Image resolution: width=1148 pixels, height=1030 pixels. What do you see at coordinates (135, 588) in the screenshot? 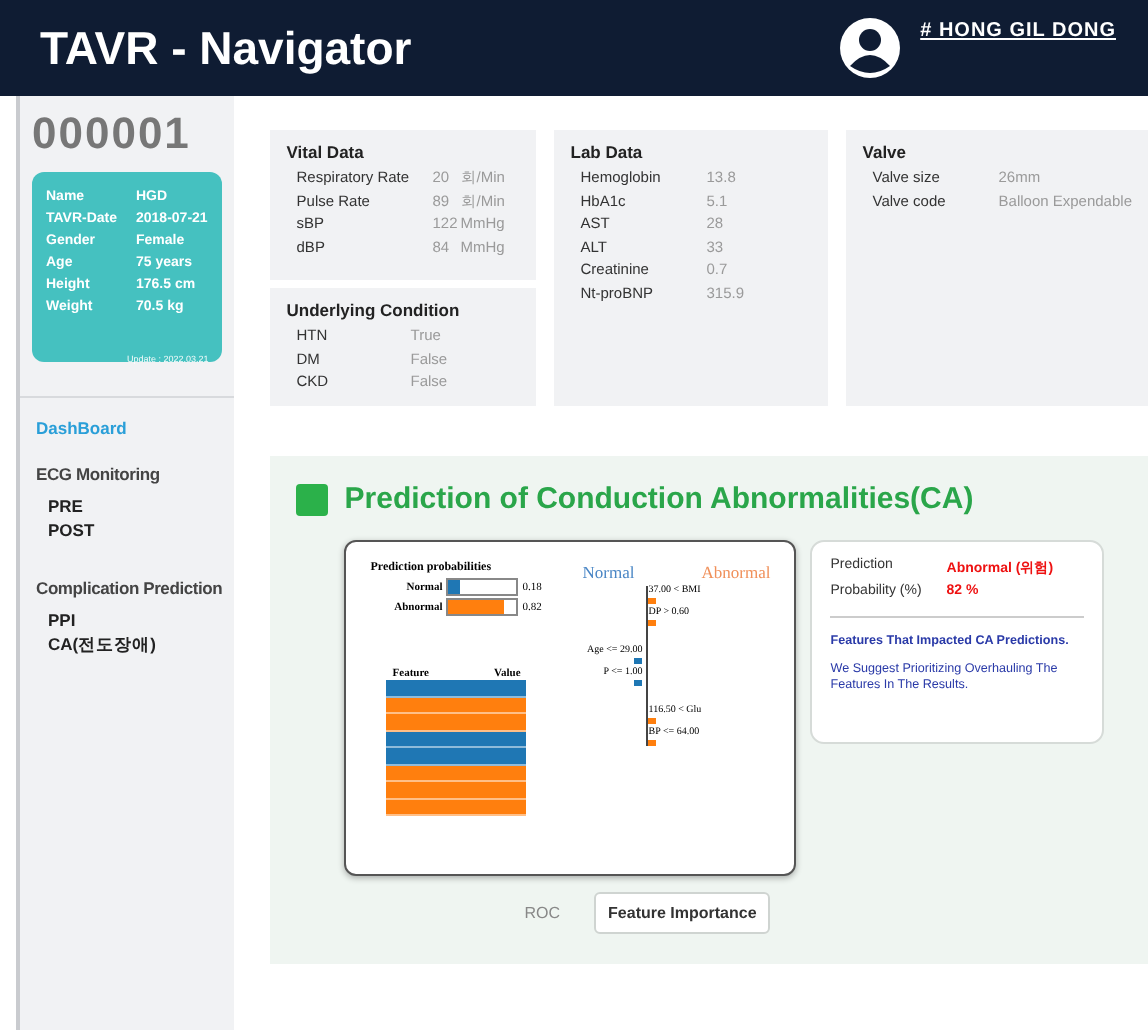
I see `nav-section: Complication Prediction` at bounding box center [135, 588].